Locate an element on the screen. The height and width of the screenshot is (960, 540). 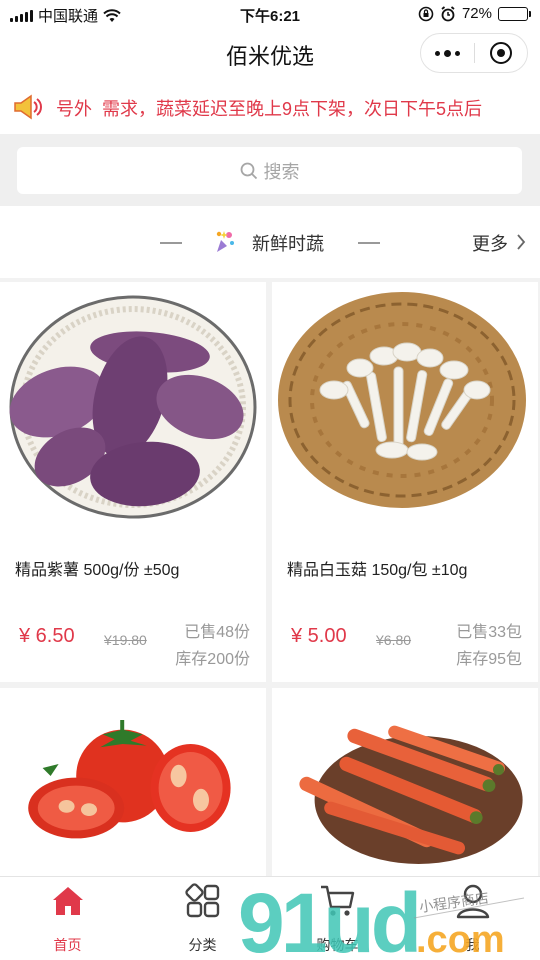
tomato-image is located at coordinates (129, 779).